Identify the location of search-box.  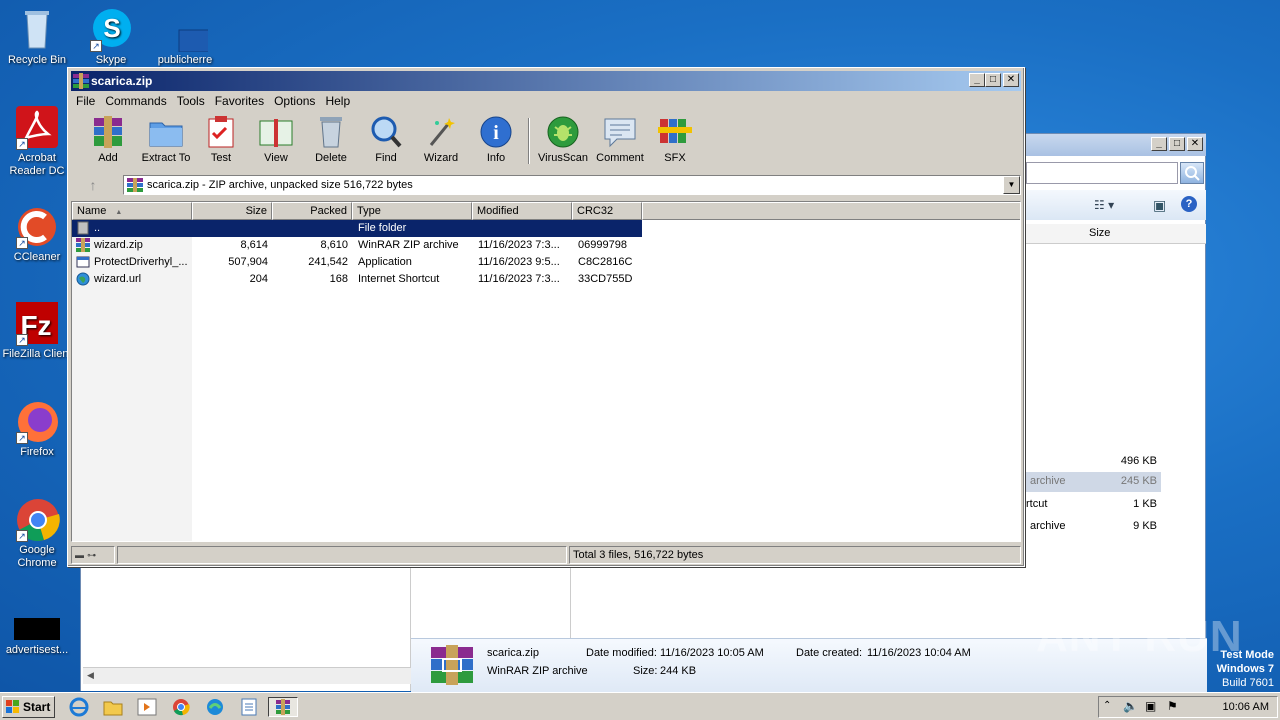
(1102, 173).